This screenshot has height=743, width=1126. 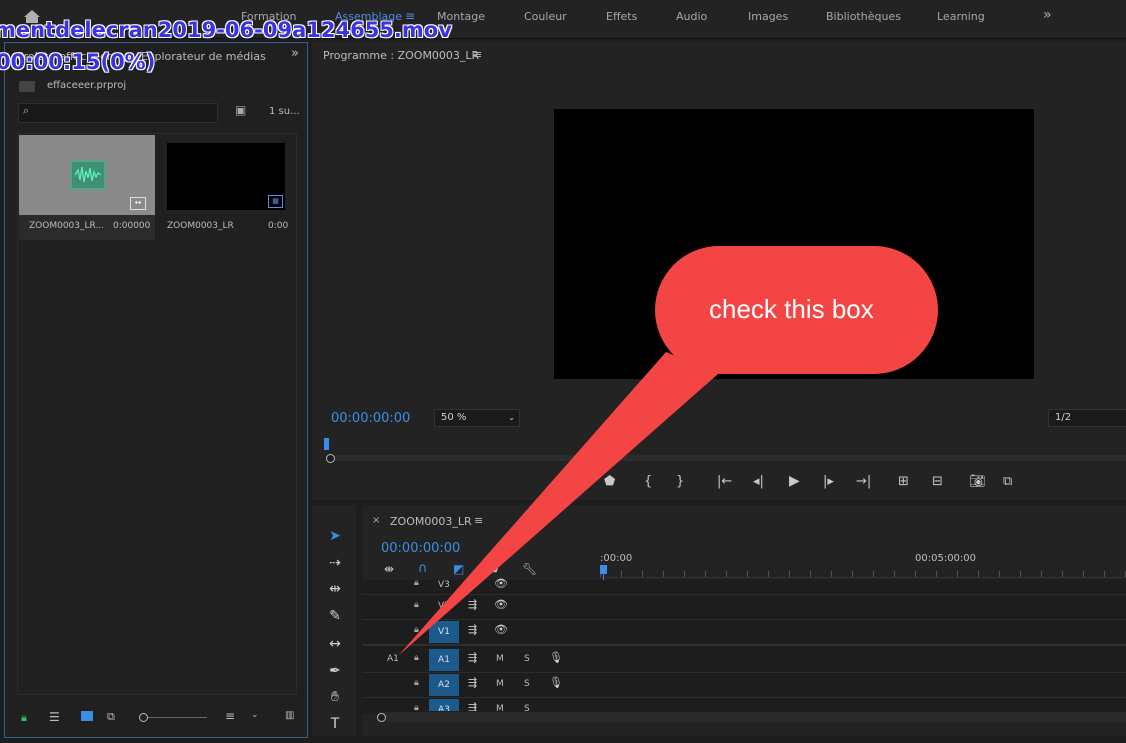 What do you see at coordinates (791, 309) in the screenshot?
I see `callout-text: check this box` at bounding box center [791, 309].